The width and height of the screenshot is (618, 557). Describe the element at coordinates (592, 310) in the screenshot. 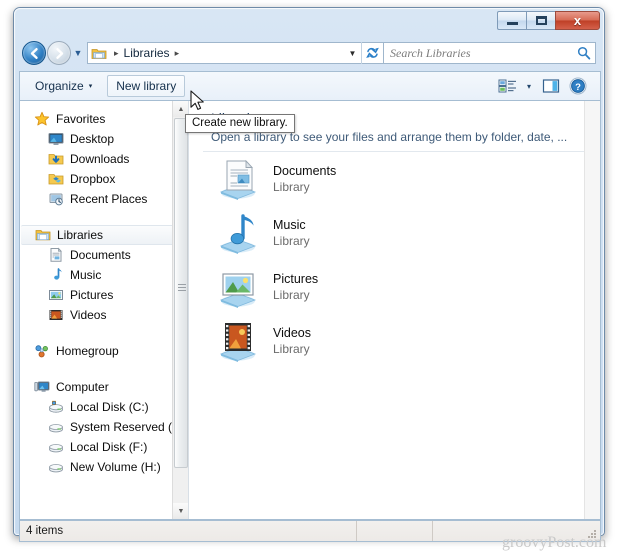

I see `file-list-scrollbar` at that location.